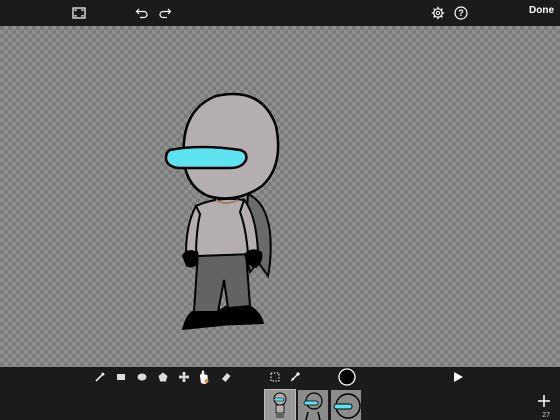  What do you see at coordinates (165, 13) in the screenshot?
I see `redo-icon` at bounding box center [165, 13].